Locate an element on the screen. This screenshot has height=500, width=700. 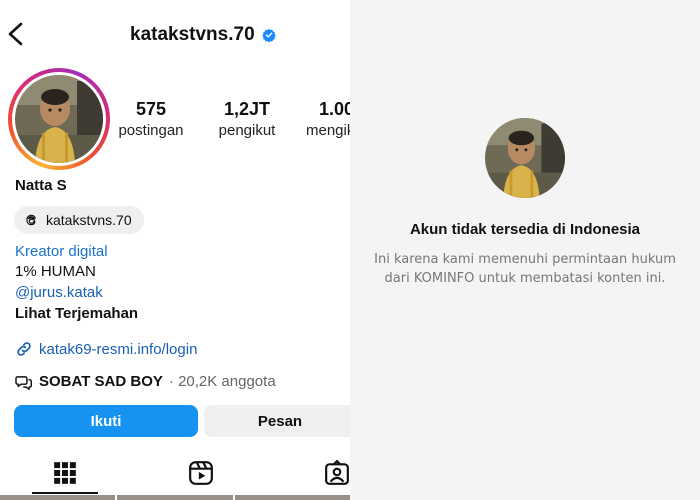
post-grid is located at coordinates (175, 497).